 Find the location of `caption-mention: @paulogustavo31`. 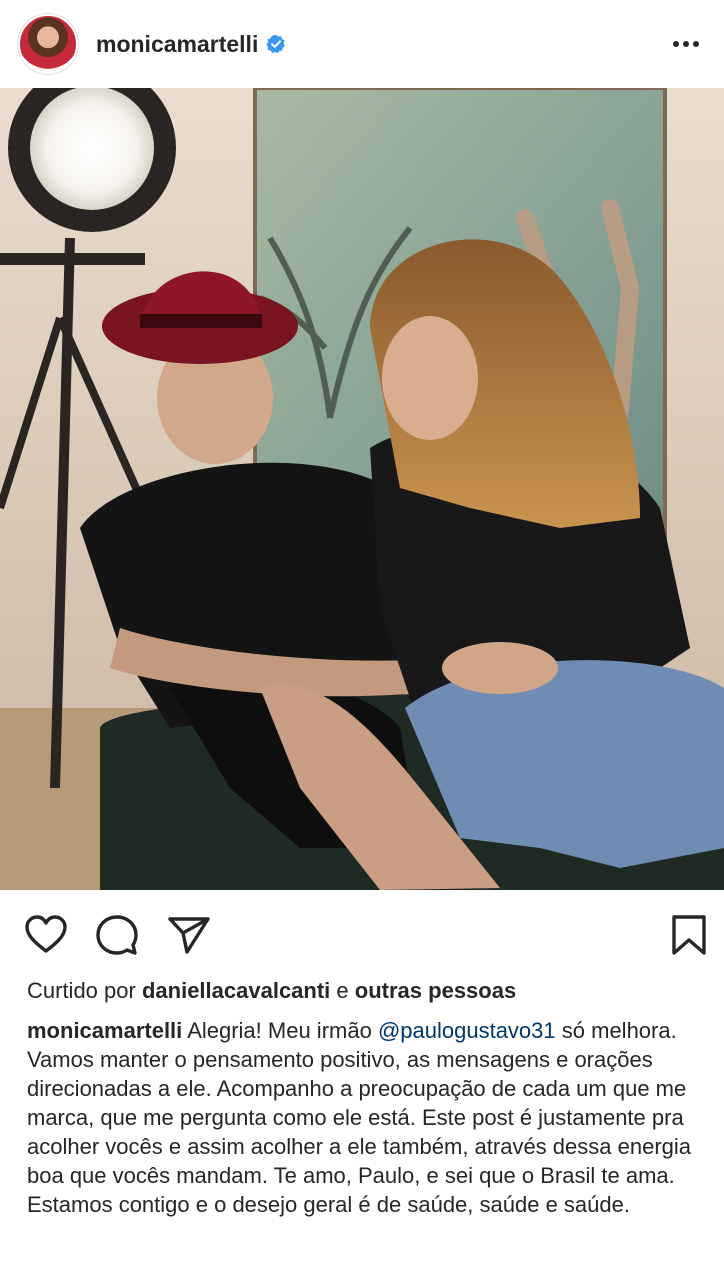

caption-mention: @paulogustavo31 is located at coordinates (467, 1030).